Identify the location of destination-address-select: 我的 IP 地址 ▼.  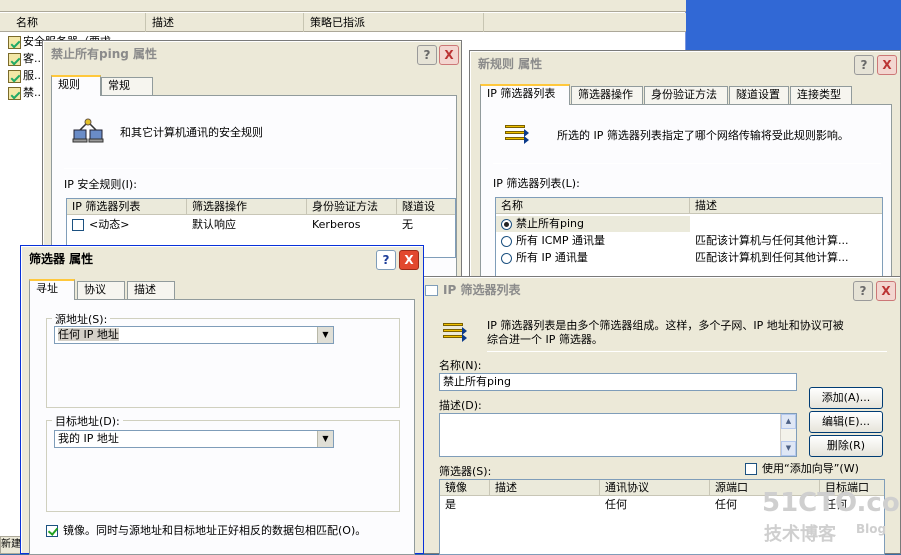
(194, 439).